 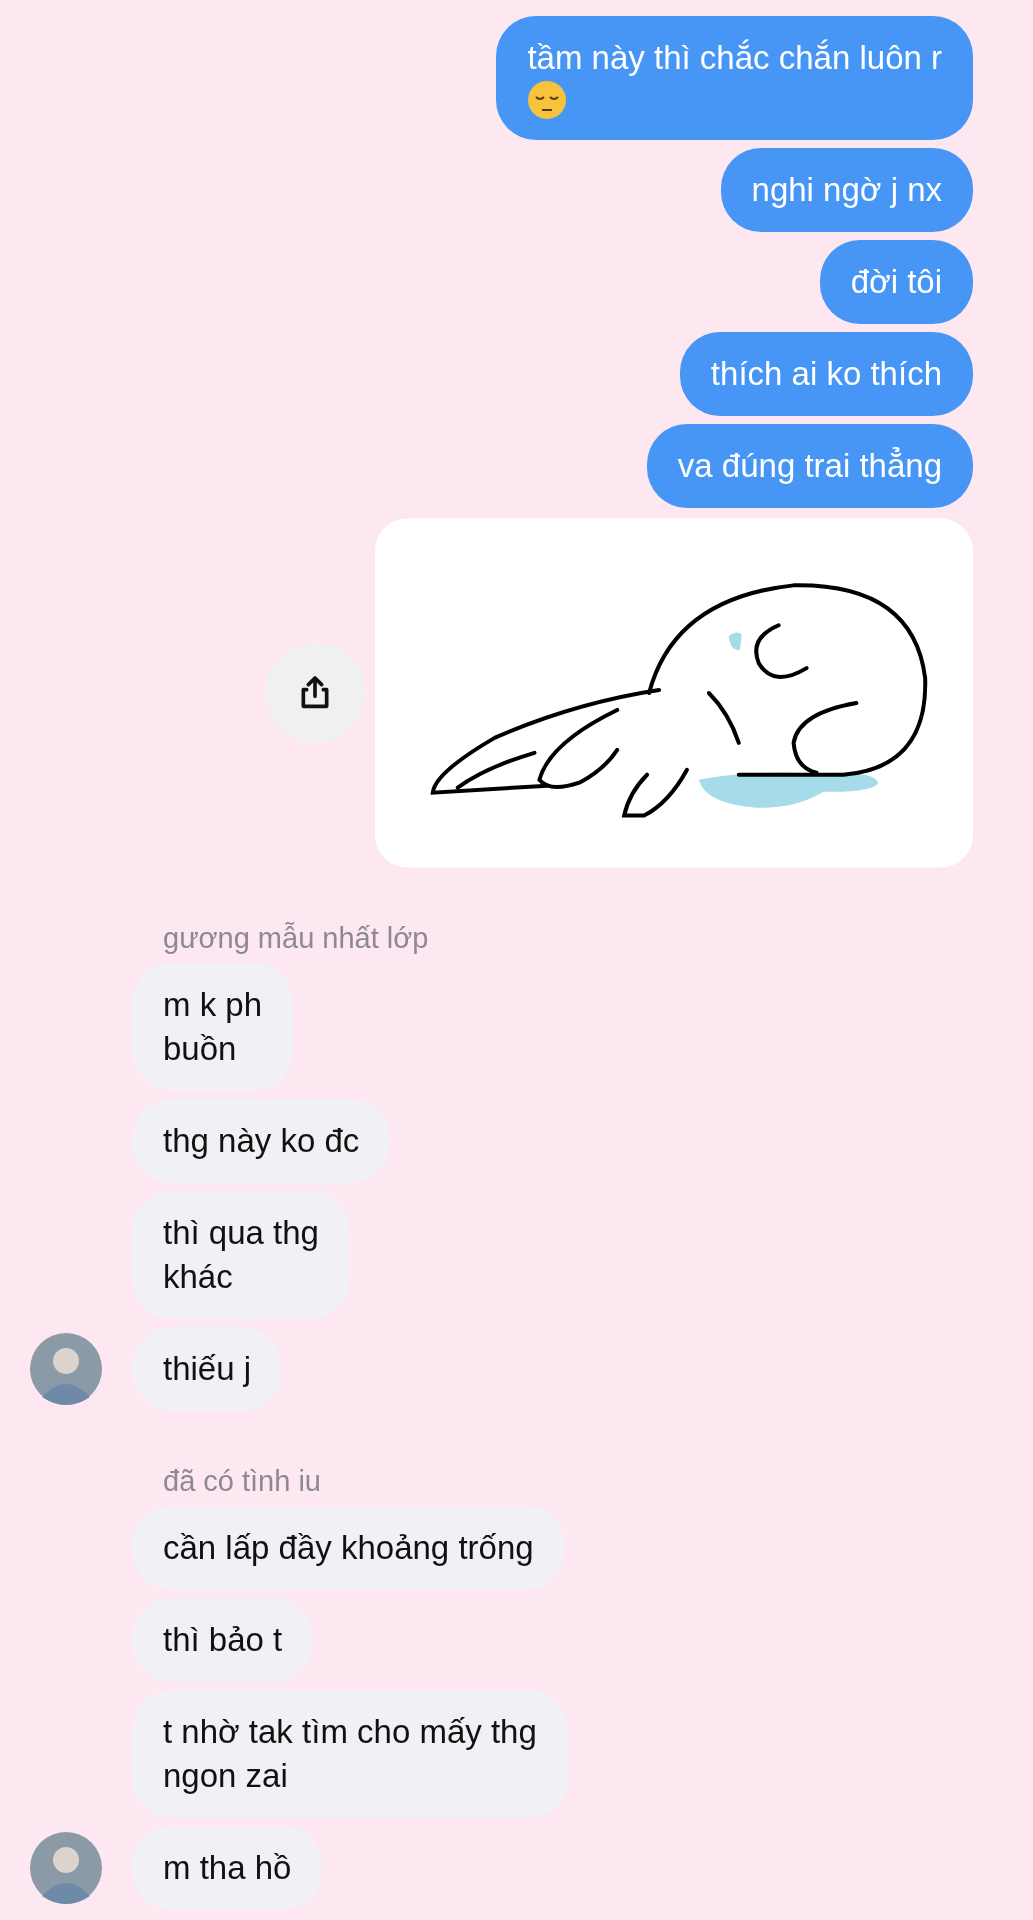 What do you see at coordinates (547, 100) in the screenshot?
I see `pensive-face-icon` at bounding box center [547, 100].